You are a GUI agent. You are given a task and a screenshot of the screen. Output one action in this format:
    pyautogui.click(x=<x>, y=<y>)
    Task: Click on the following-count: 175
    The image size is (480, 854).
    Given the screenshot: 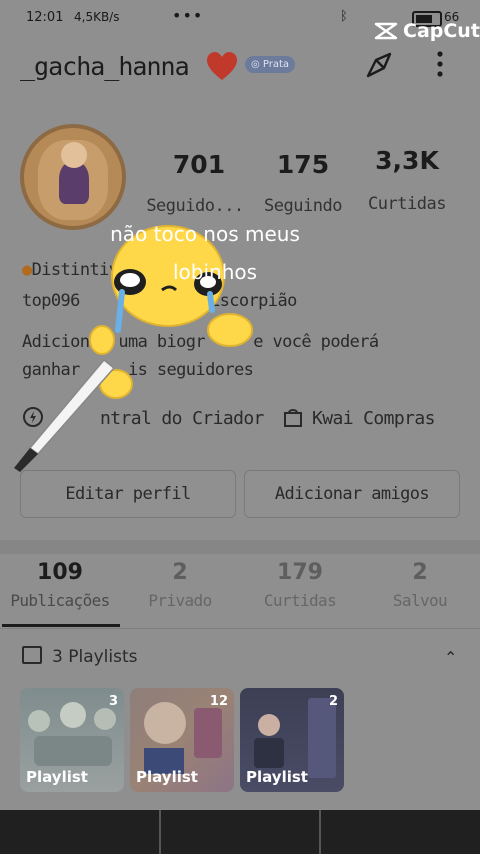 What is the action you would take?
    pyautogui.click(x=303, y=164)
    